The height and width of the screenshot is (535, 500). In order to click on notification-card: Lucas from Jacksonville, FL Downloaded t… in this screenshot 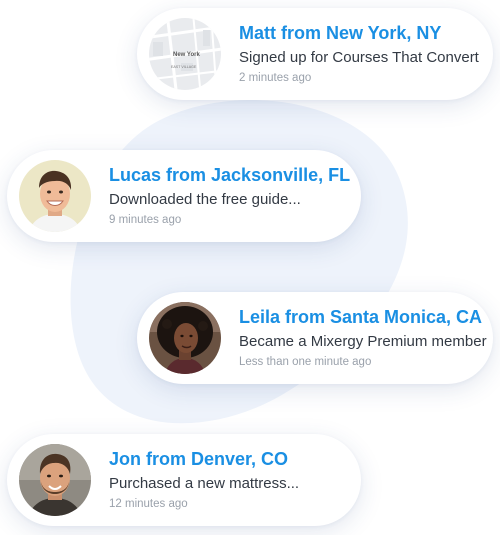, I will do `click(184, 196)`.